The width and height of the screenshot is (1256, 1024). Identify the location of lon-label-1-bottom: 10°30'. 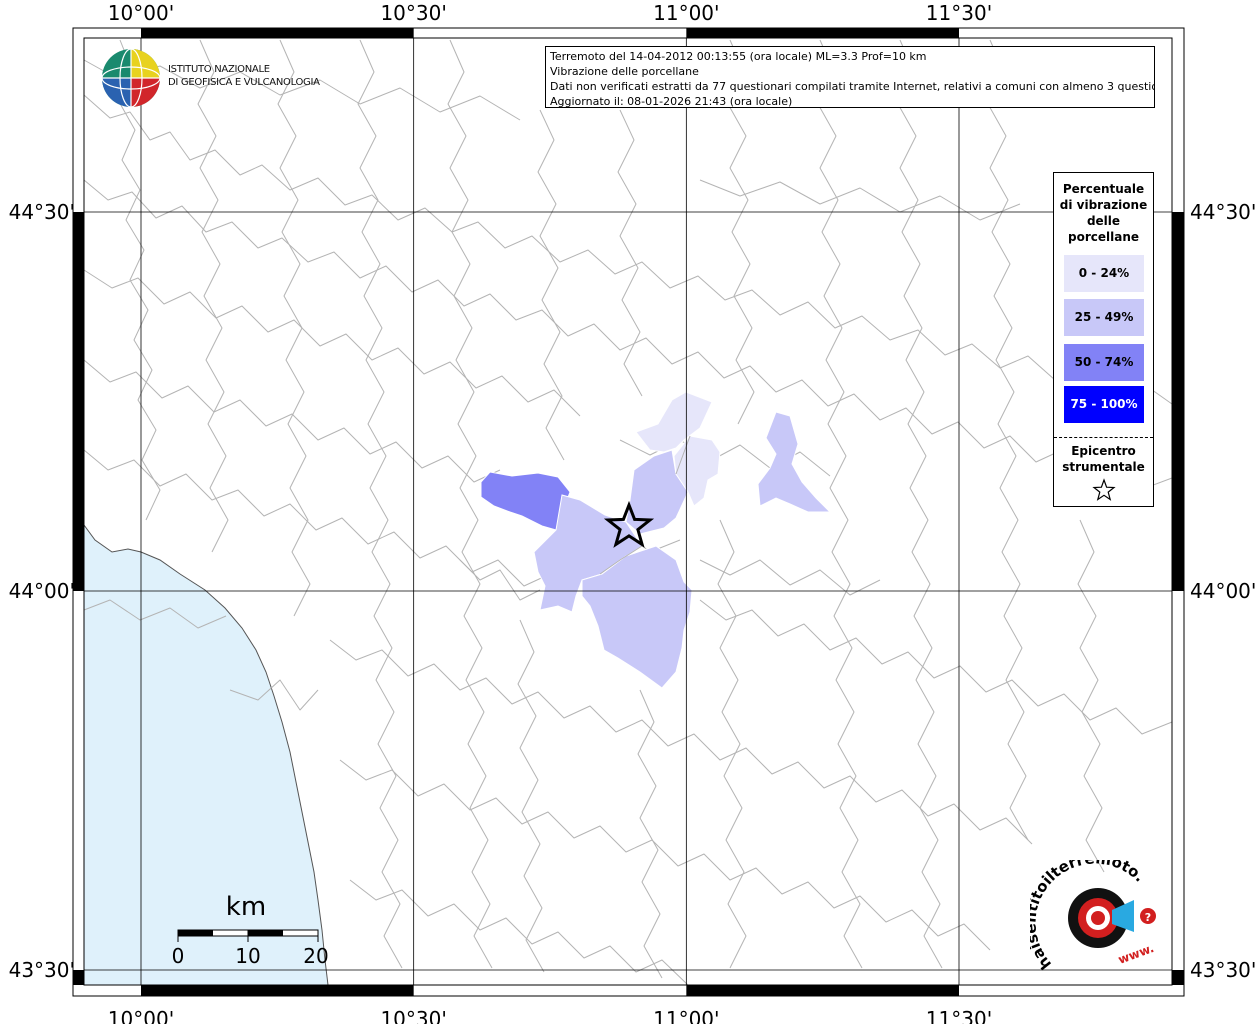
(413, 1015).